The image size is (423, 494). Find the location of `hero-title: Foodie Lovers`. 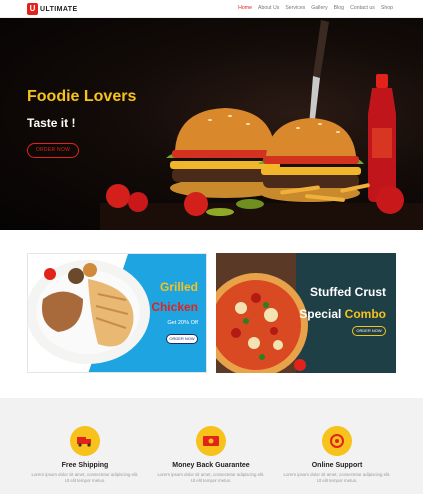

hero-title: Foodie Lovers is located at coordinates (82, 96).